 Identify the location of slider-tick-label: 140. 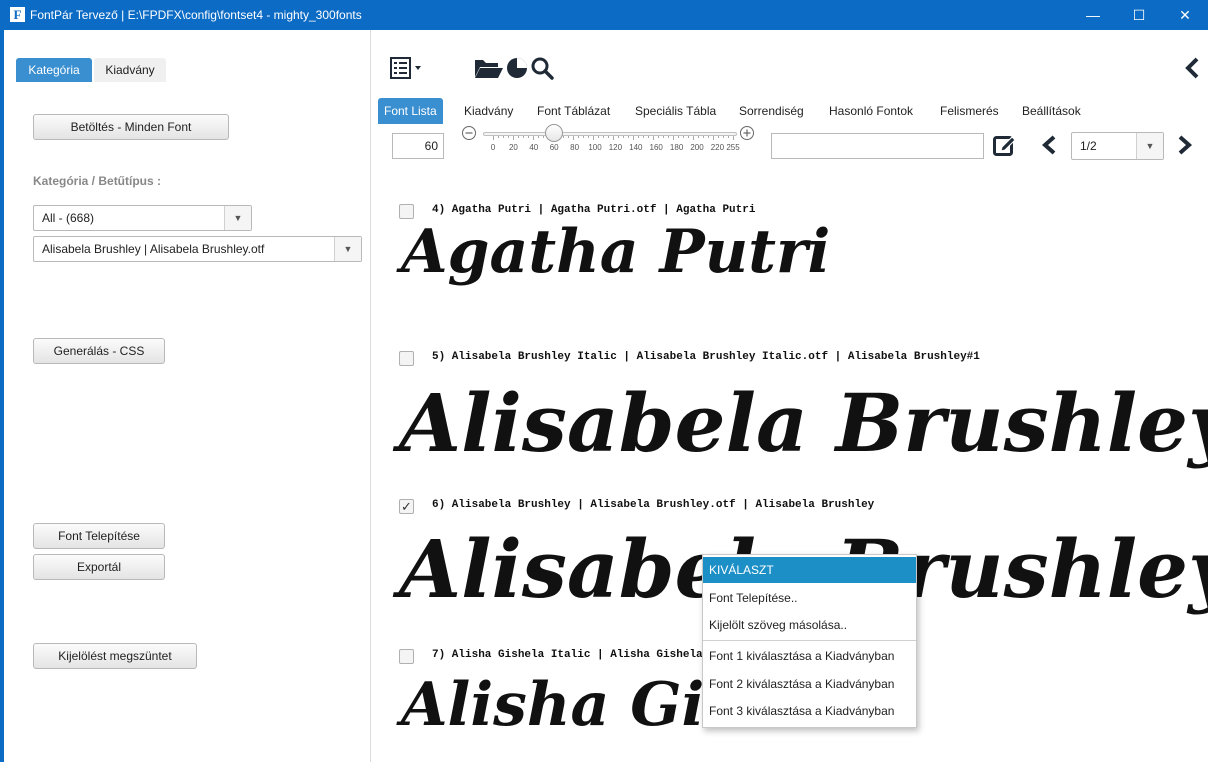
(636, 147).